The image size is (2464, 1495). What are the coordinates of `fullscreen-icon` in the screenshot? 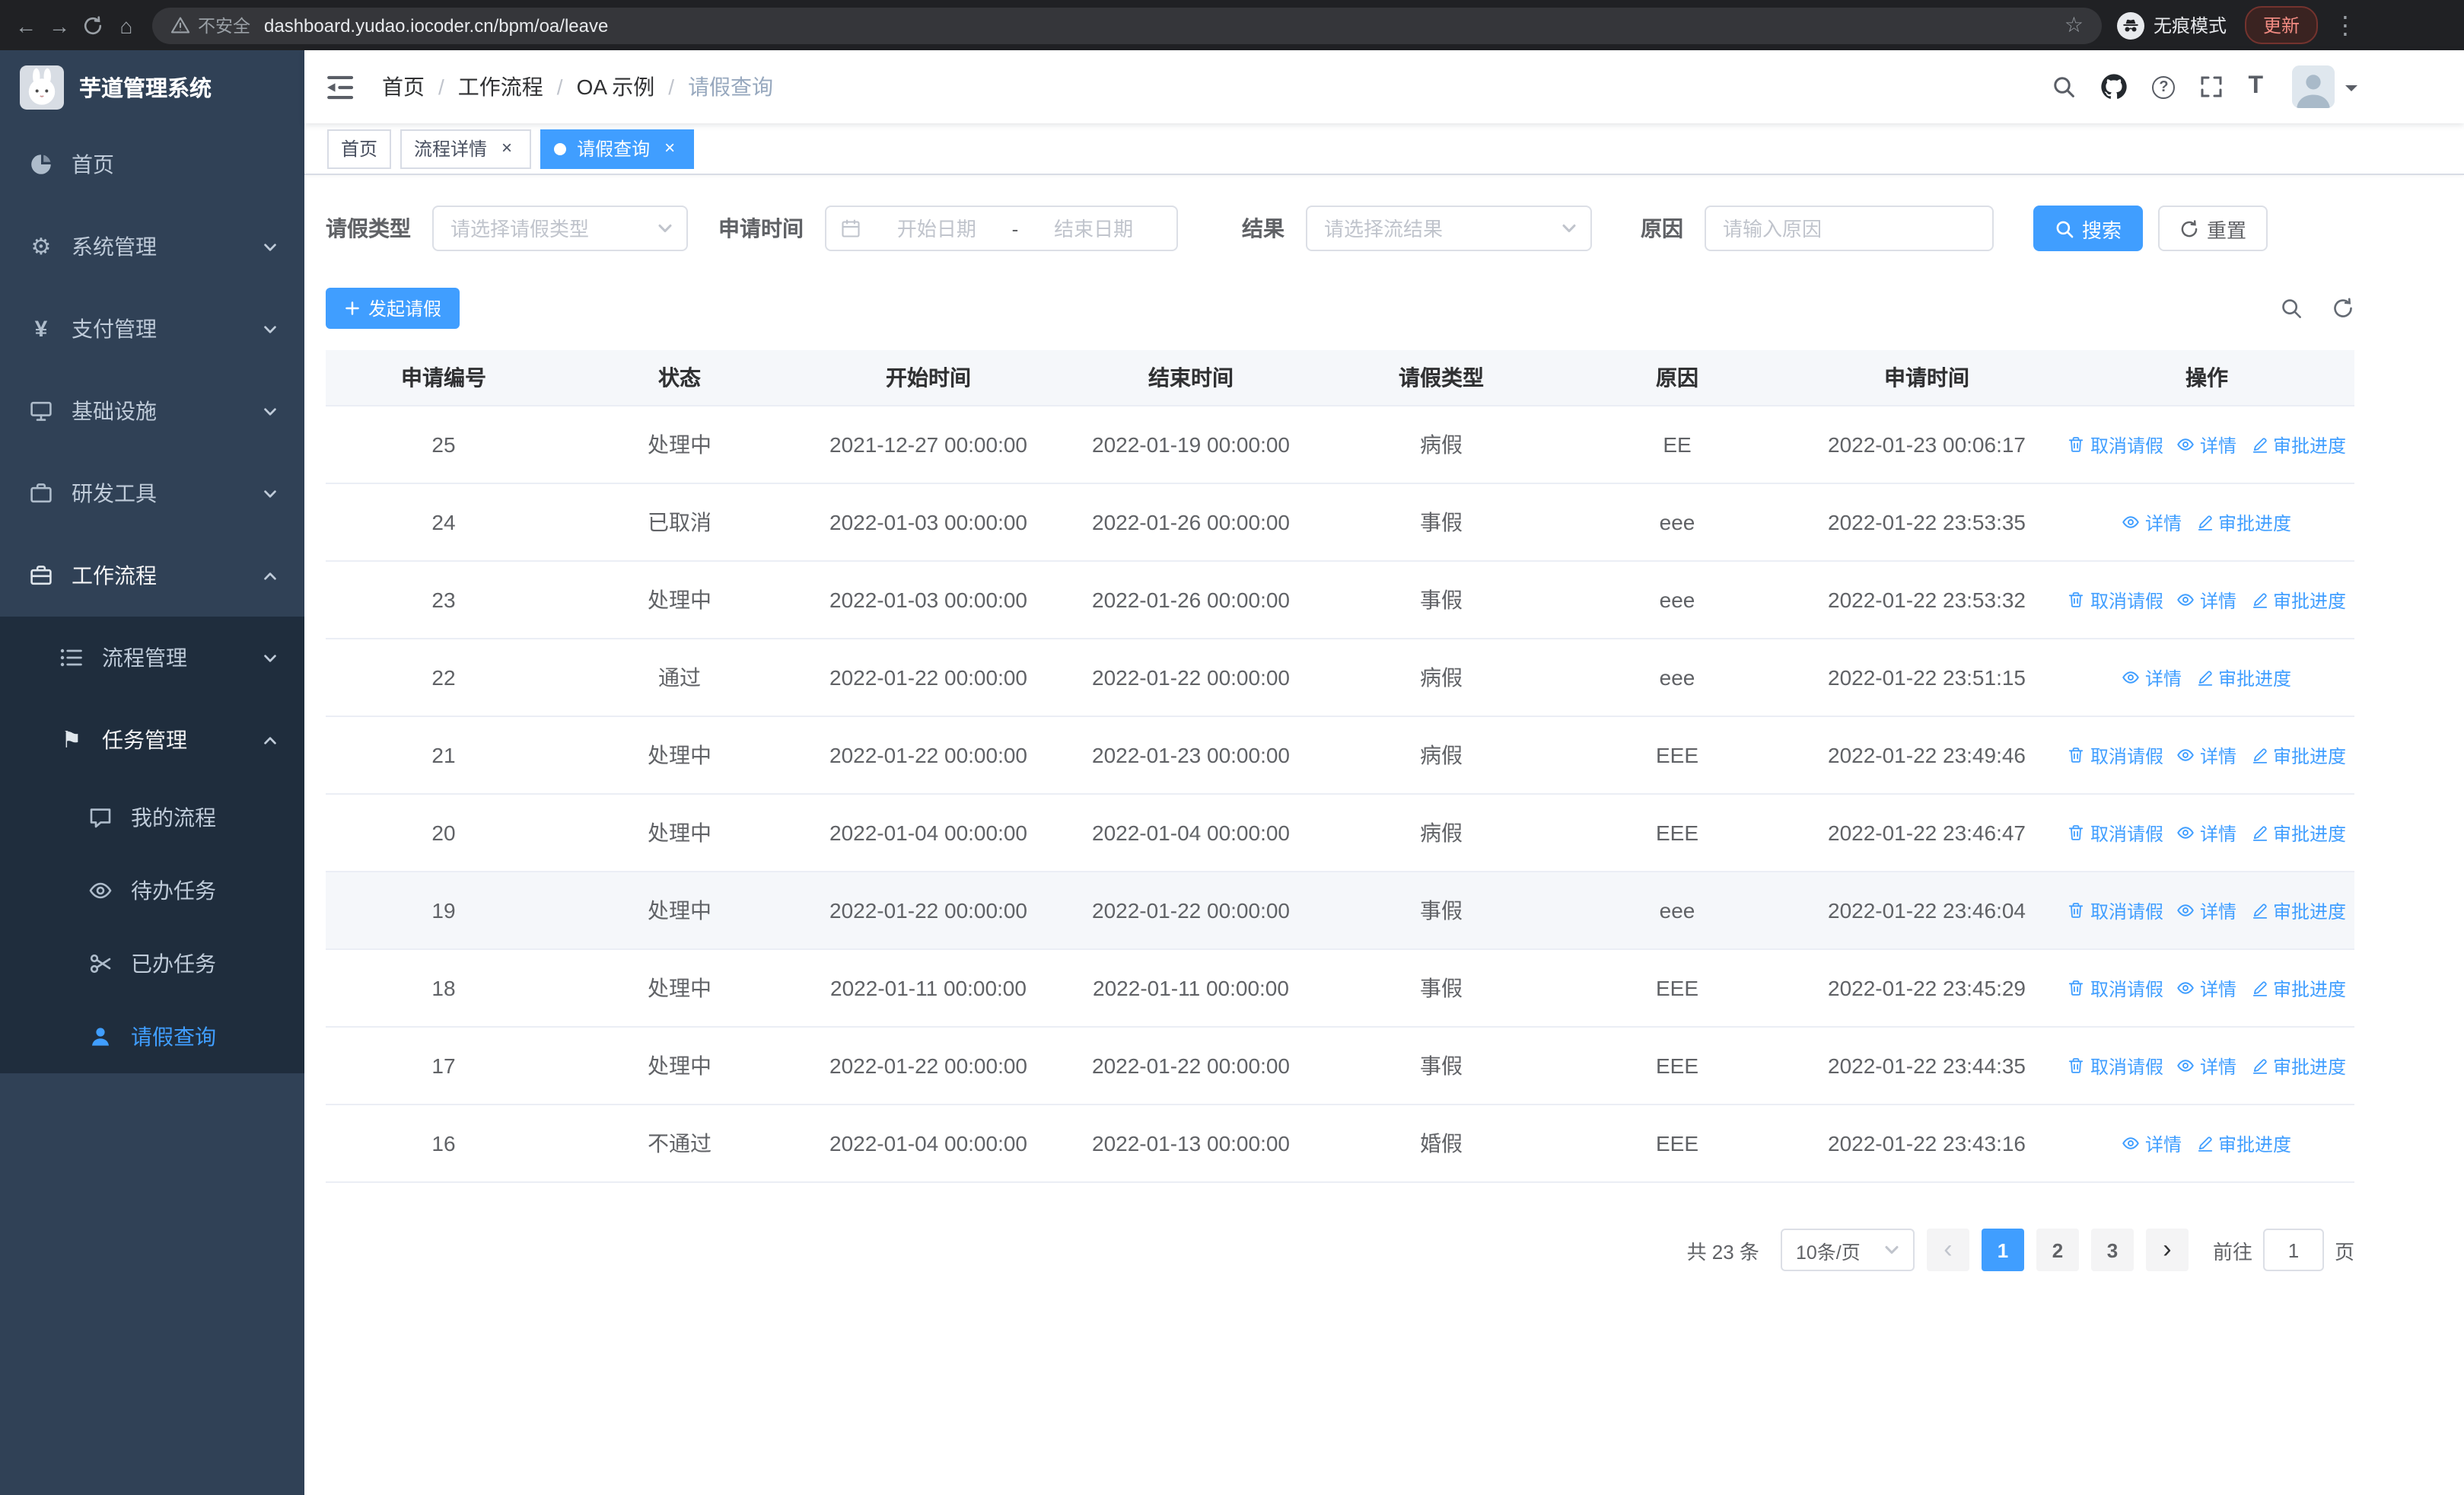 It's located at (2211, 87).